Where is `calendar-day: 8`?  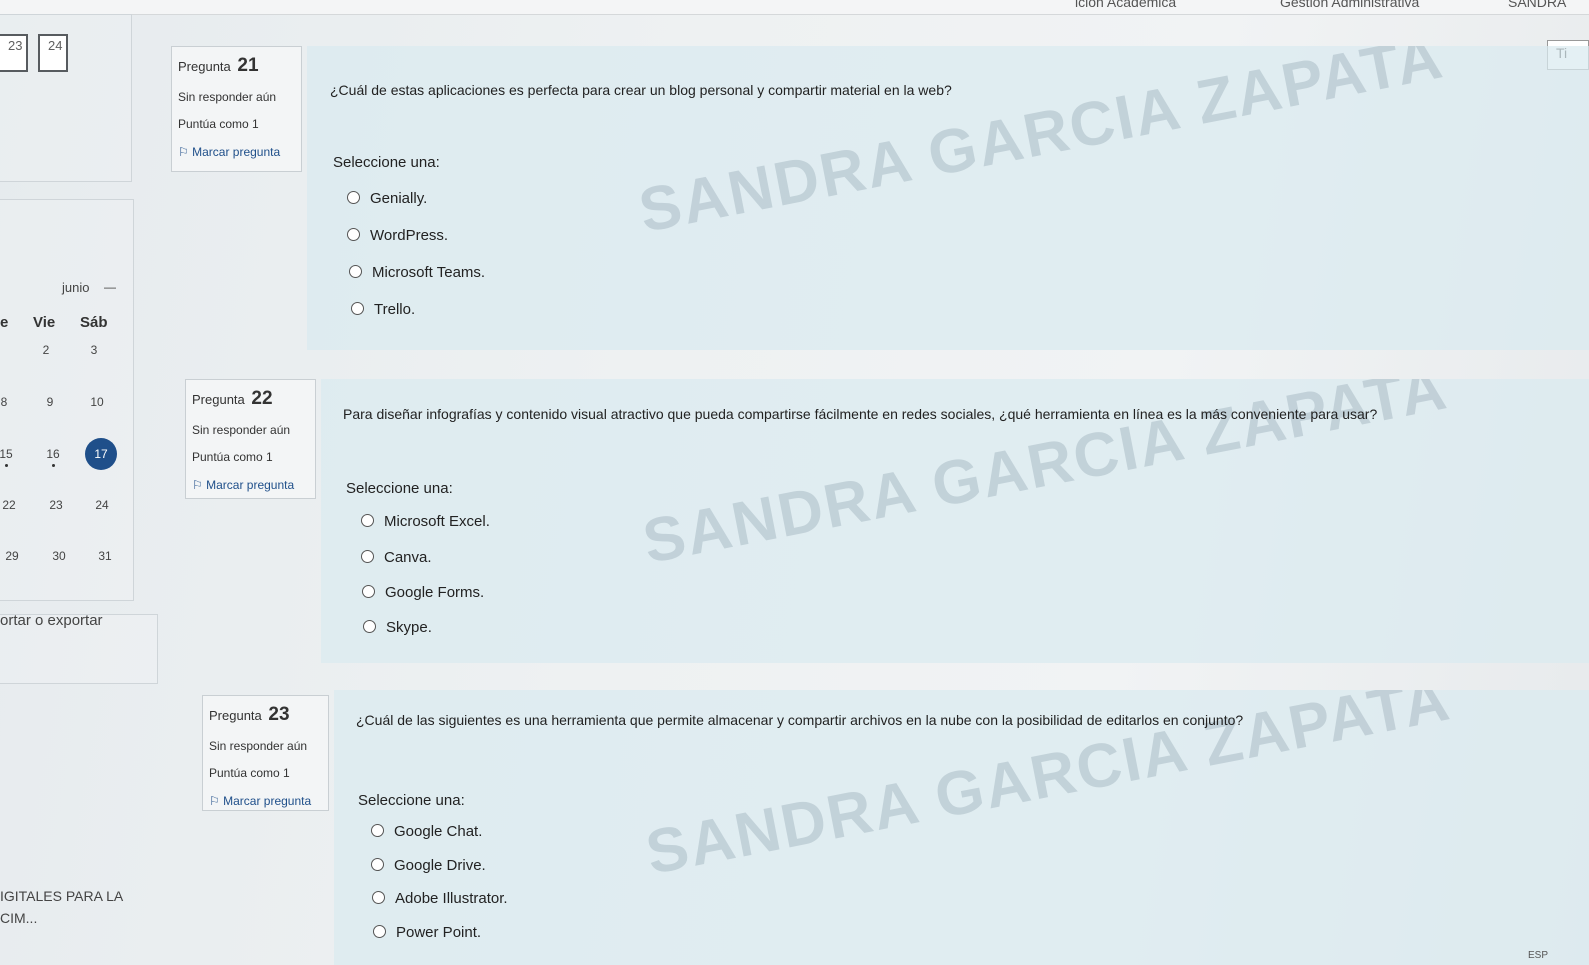
calendar-day: 8 is located at coordinates (8, 402).